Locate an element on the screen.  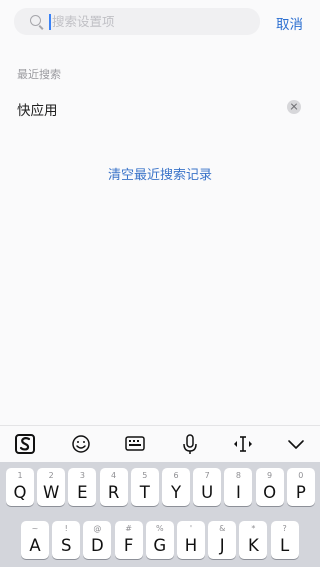
key-label: E is located at coordinates (82, 492).